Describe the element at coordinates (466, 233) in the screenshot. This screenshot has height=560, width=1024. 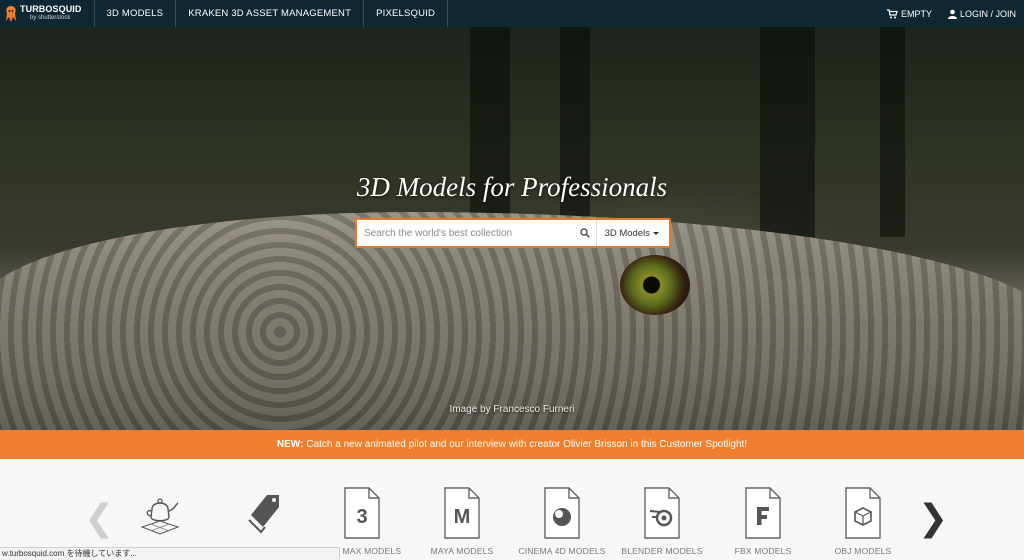
I see `search-input` at that location.